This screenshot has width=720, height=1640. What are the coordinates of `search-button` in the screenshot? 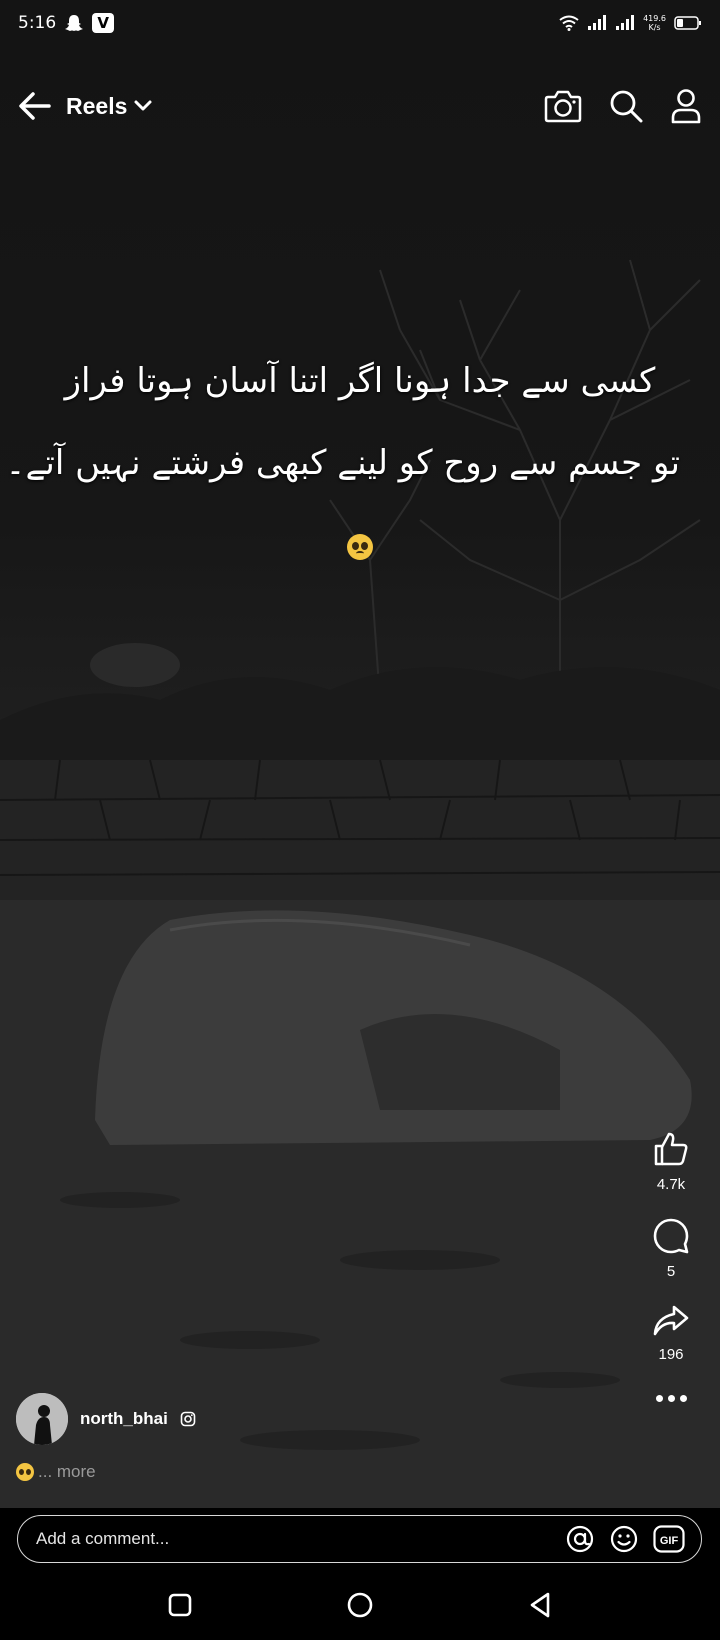 It's located at (626, 106).